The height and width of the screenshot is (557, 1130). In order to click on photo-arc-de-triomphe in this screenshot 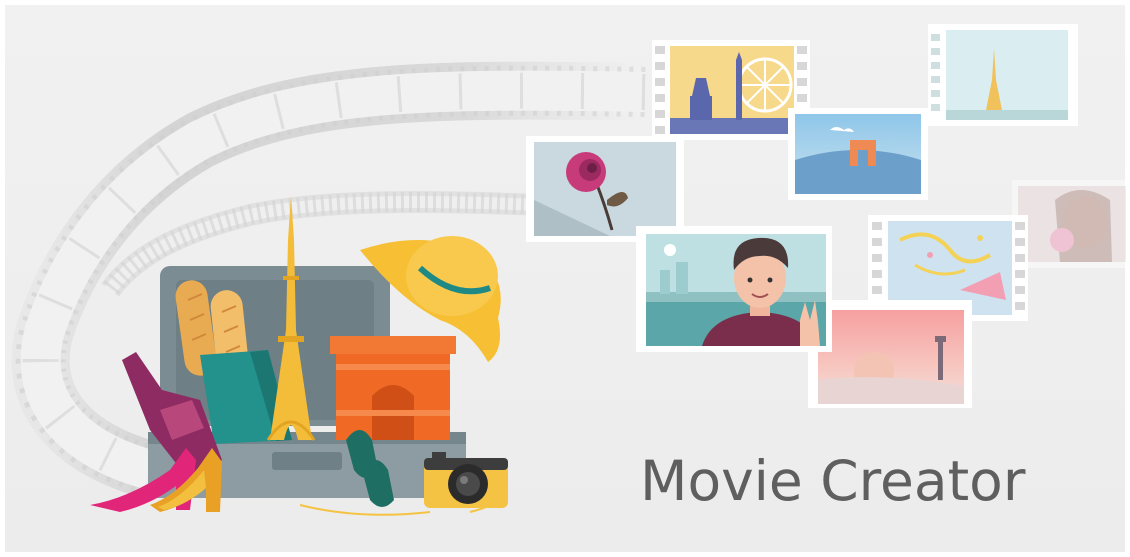, I will do `click(858, 154)`.